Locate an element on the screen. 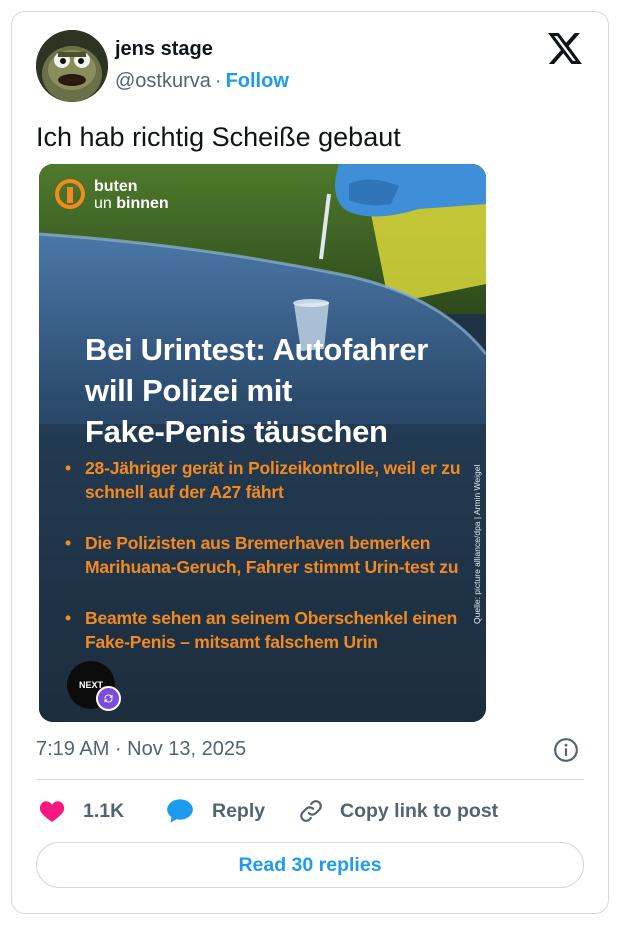  headline-line: Fake-Penis täuschen is located at coordinates (236, 431).